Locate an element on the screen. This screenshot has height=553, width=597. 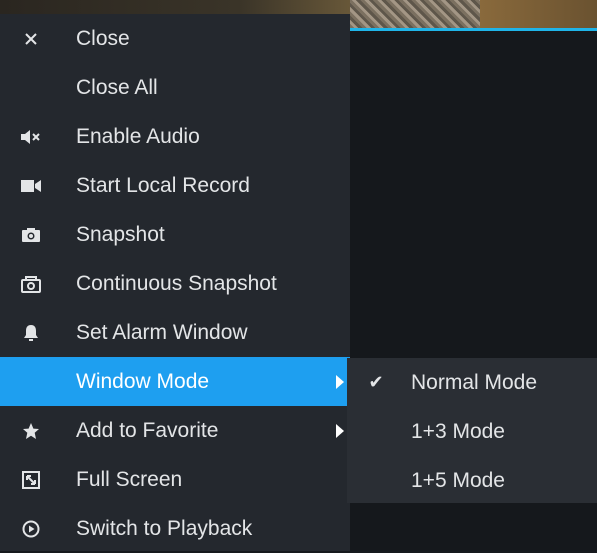
menu-item-enable-audio: Enable Audio is located at coordinates (175, 136).